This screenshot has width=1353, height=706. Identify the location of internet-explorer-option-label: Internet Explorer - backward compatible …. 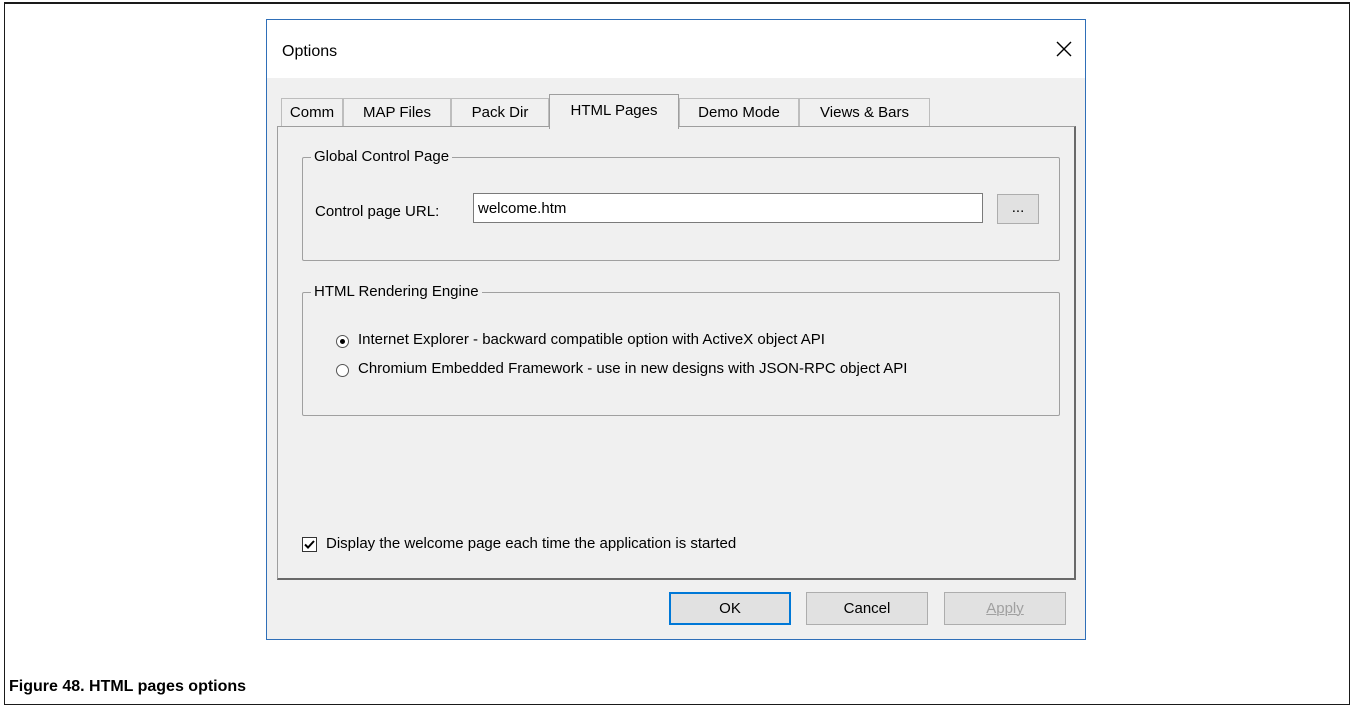
(591, 339).